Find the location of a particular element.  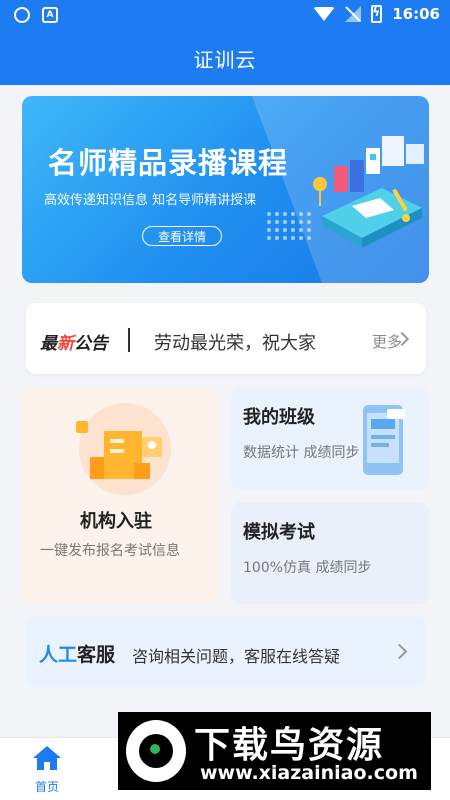

announcement-bar: 最新公告 劳动最光荣，祝大家 更多 is located at coordinates (226, 338).